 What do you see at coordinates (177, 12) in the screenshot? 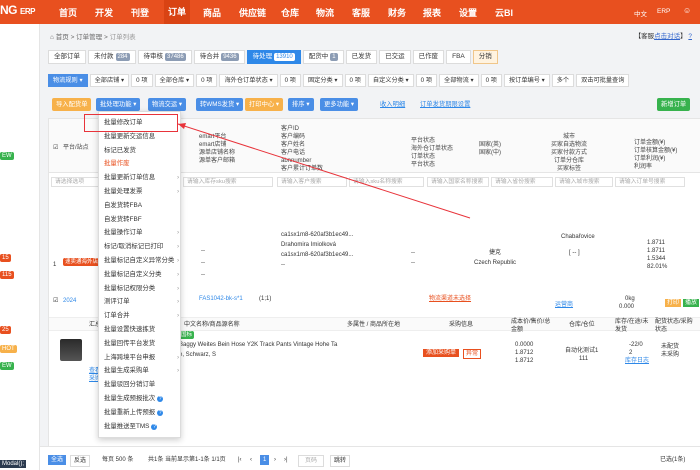
I see `nav-item: 订单` at bounding box center [177, 12].